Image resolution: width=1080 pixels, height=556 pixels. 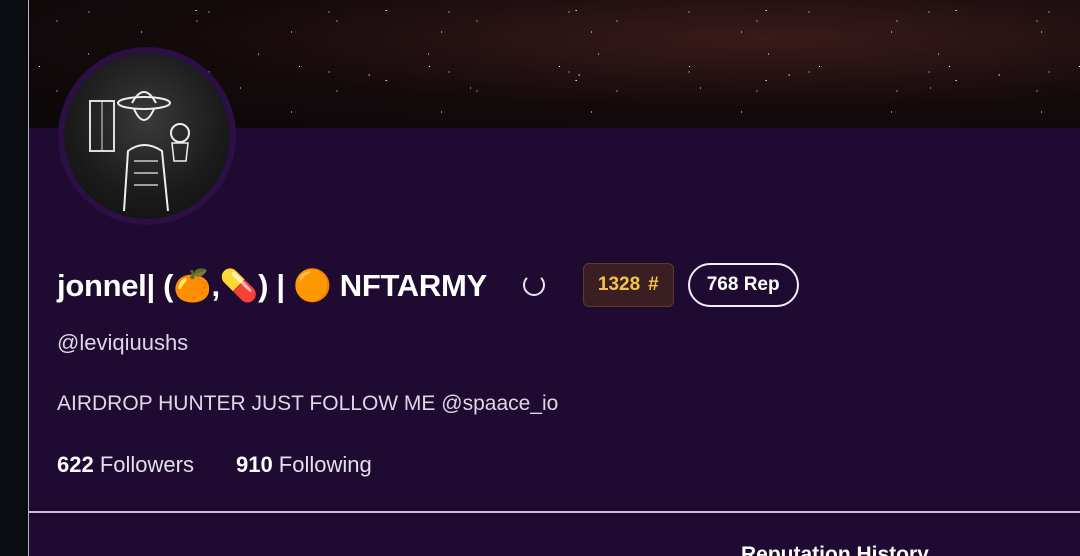 I want to click on username-handle: @leviqiuushs, so click(x=123, y=342).